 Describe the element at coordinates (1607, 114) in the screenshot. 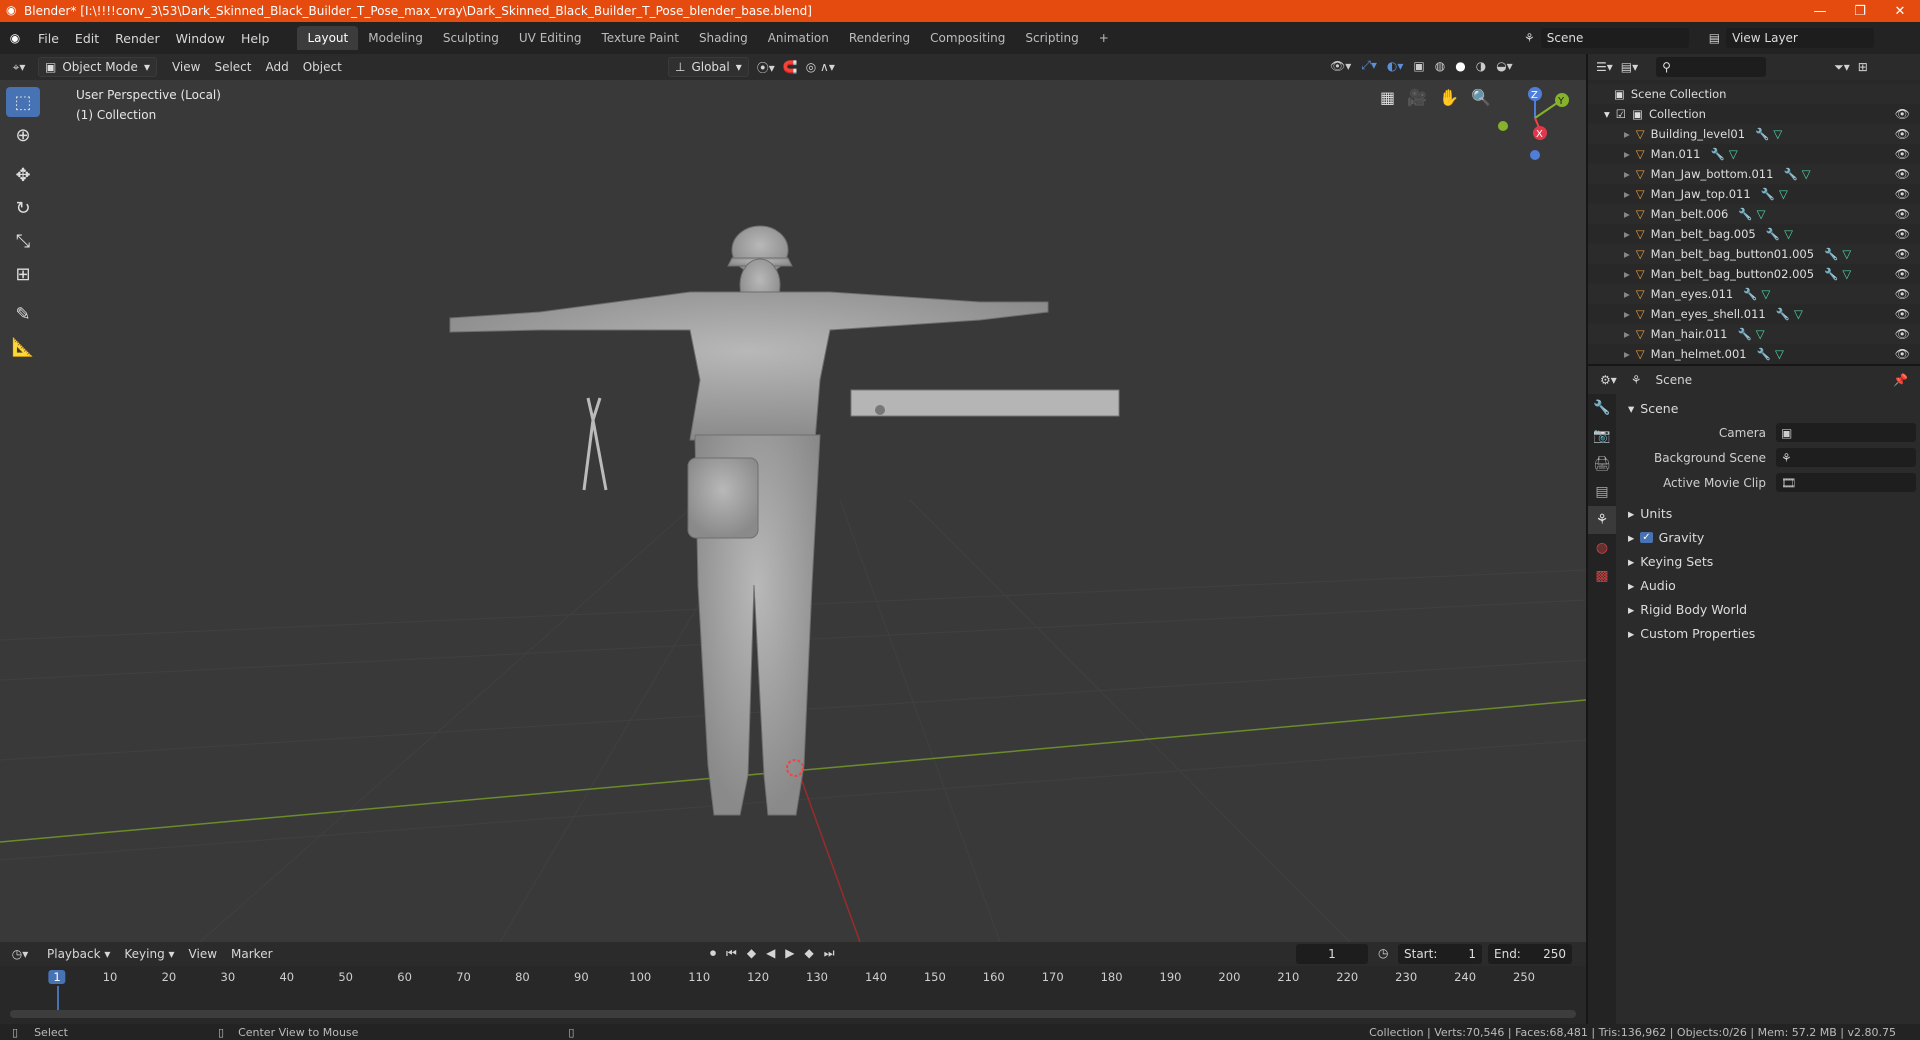

I see `expand-arrow-icon: ▾` at that location.